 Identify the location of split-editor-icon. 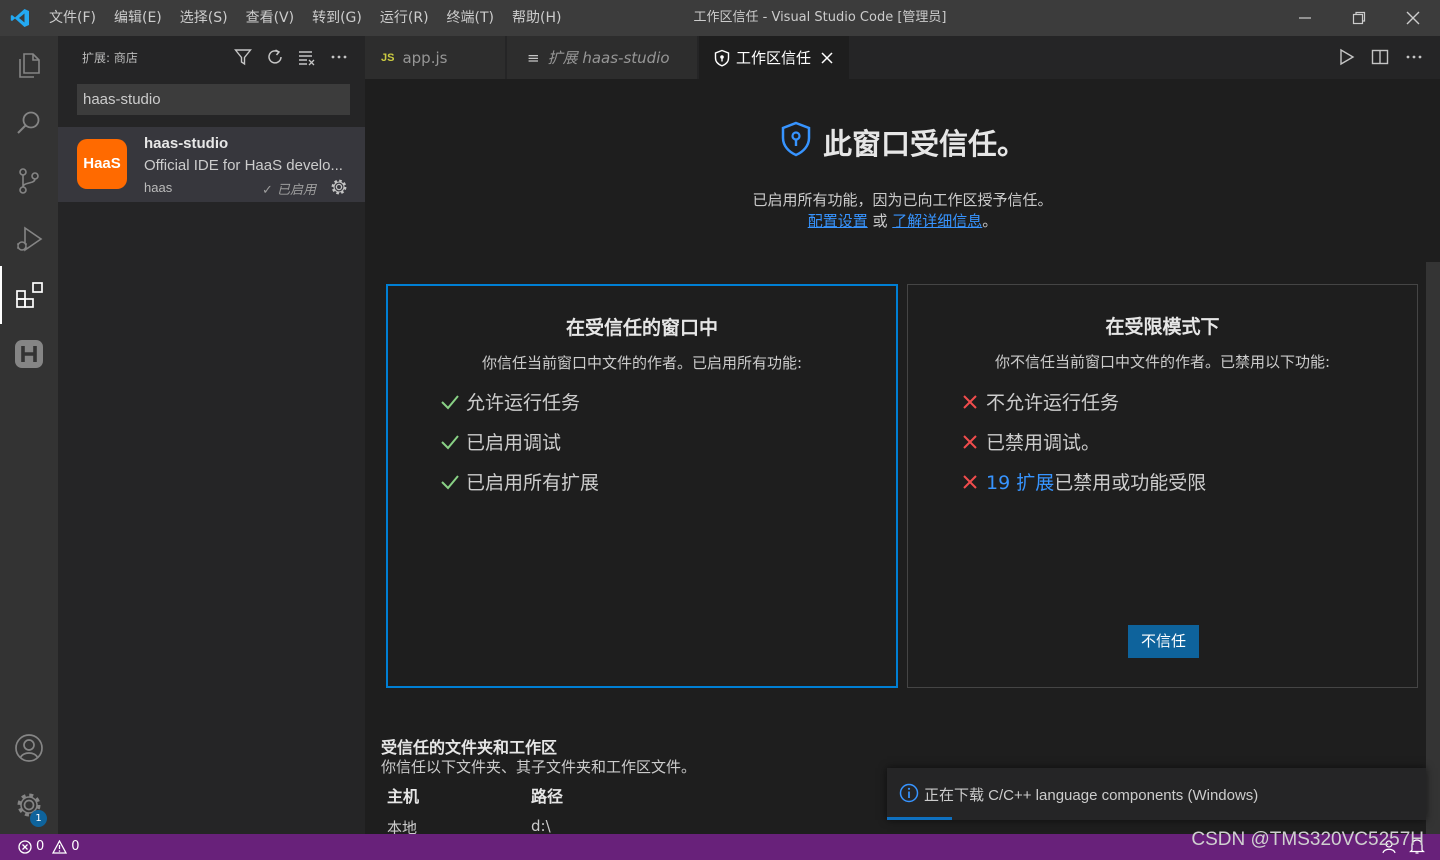
(1380, 57).